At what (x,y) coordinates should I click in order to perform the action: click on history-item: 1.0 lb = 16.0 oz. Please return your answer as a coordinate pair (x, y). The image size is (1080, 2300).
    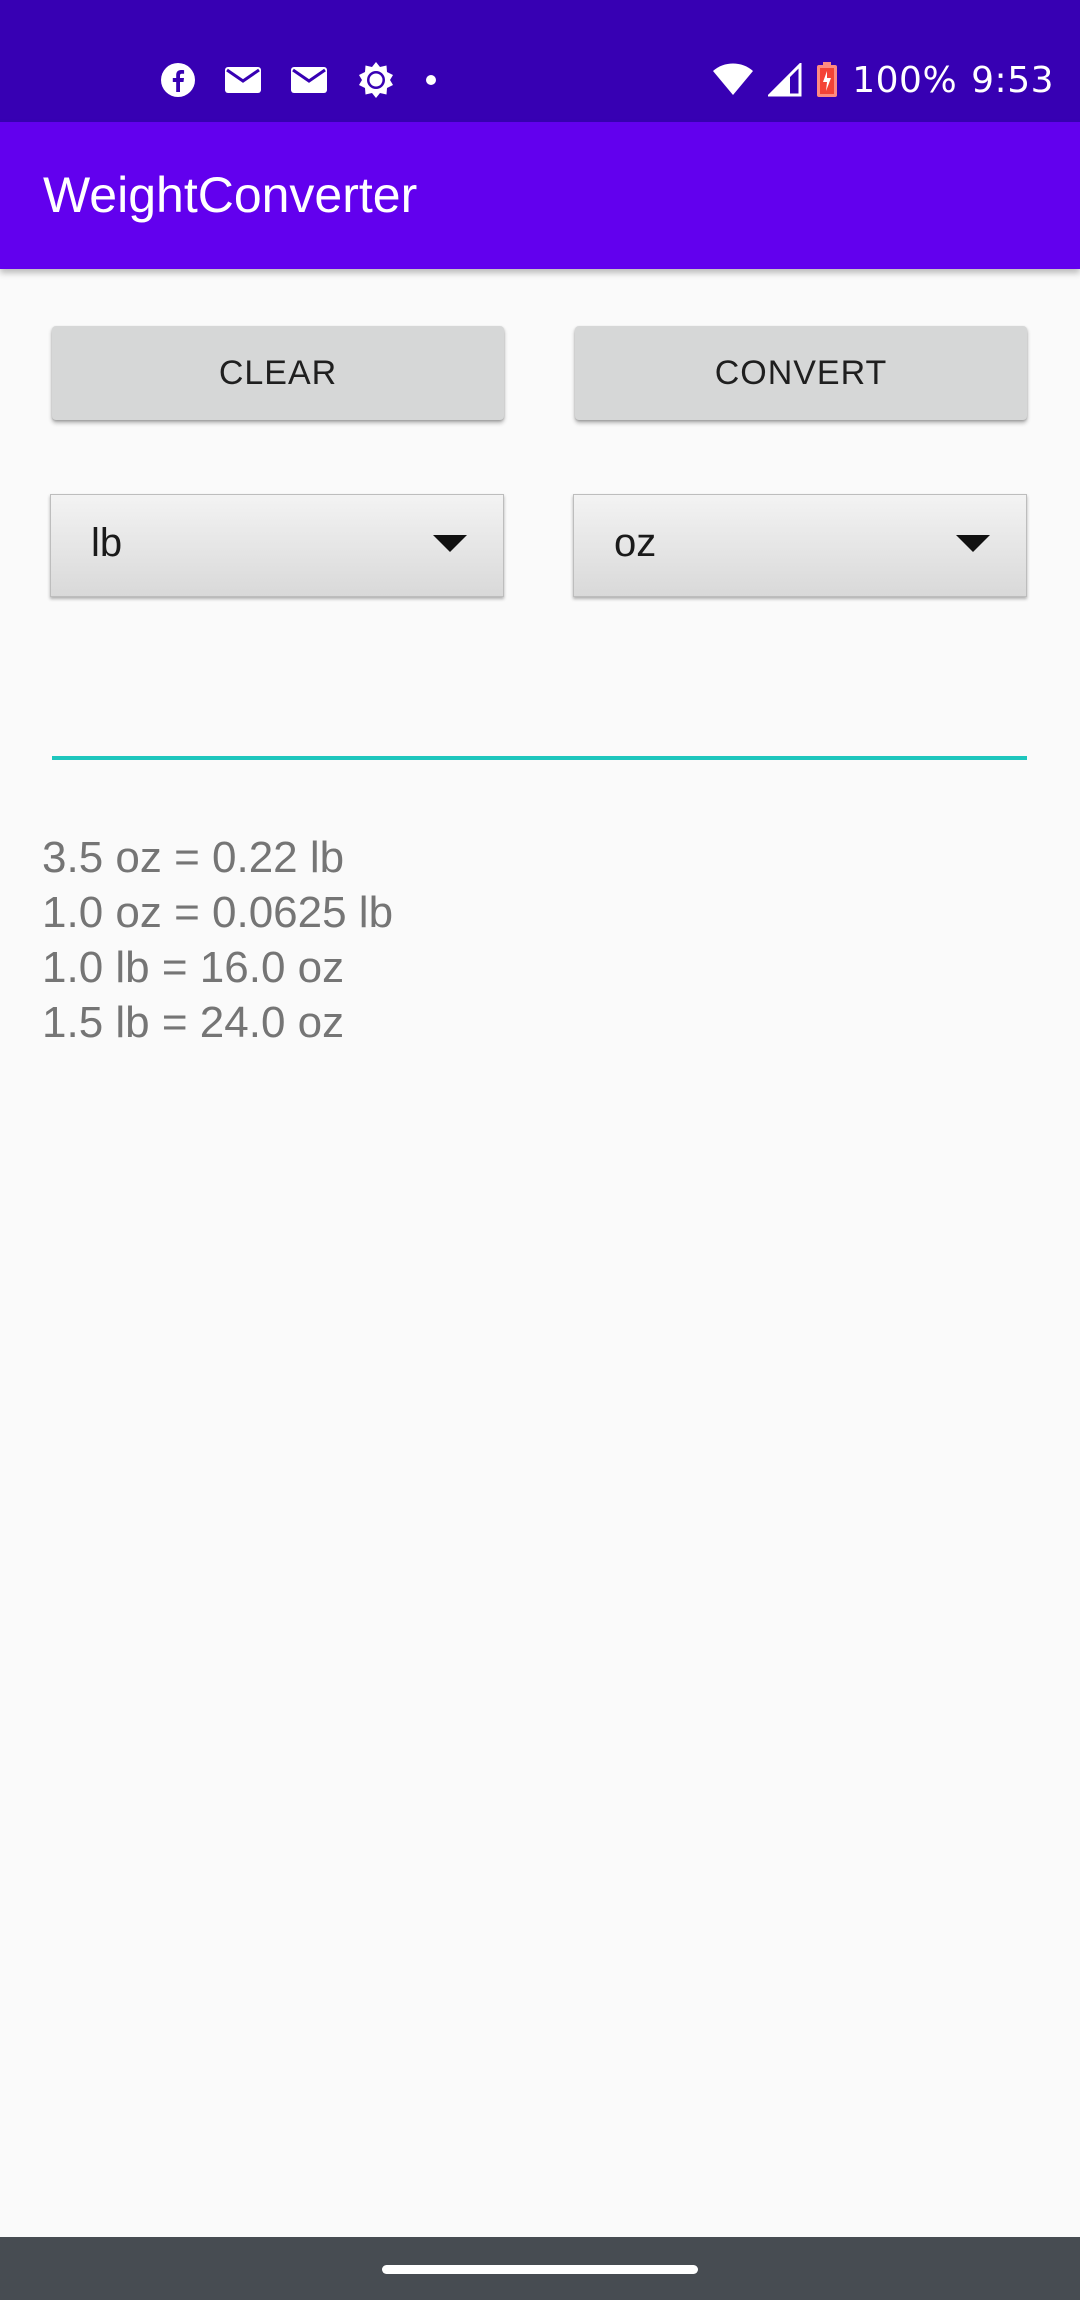
    Looking at the image, I should click on (193, 967).